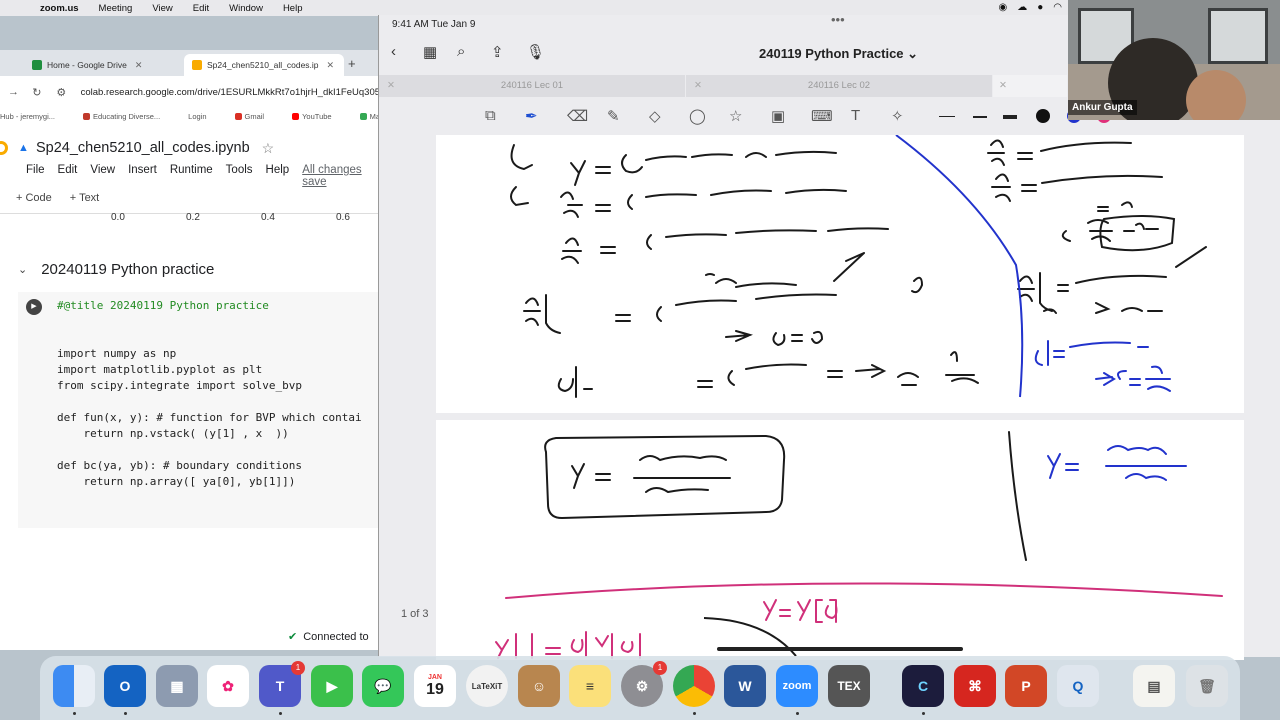  What do you see at coordinates (745, 686) in the screenshot?
I see `word-icon: W` at bounding box center [745, 686].